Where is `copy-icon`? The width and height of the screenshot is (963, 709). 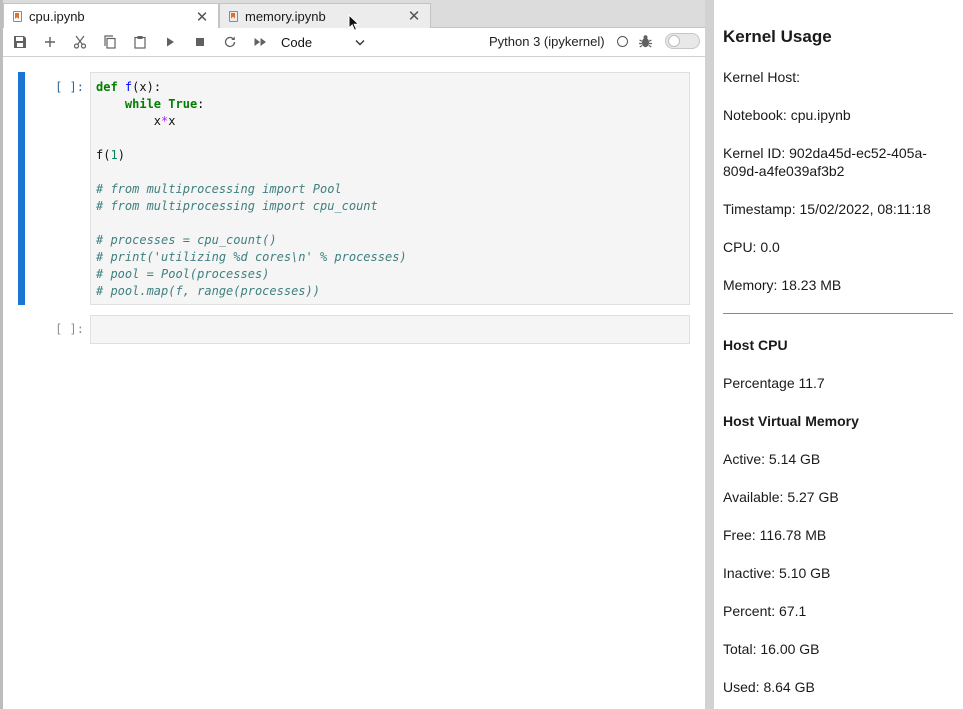 copy-icon is located at coordinates (110, 42).